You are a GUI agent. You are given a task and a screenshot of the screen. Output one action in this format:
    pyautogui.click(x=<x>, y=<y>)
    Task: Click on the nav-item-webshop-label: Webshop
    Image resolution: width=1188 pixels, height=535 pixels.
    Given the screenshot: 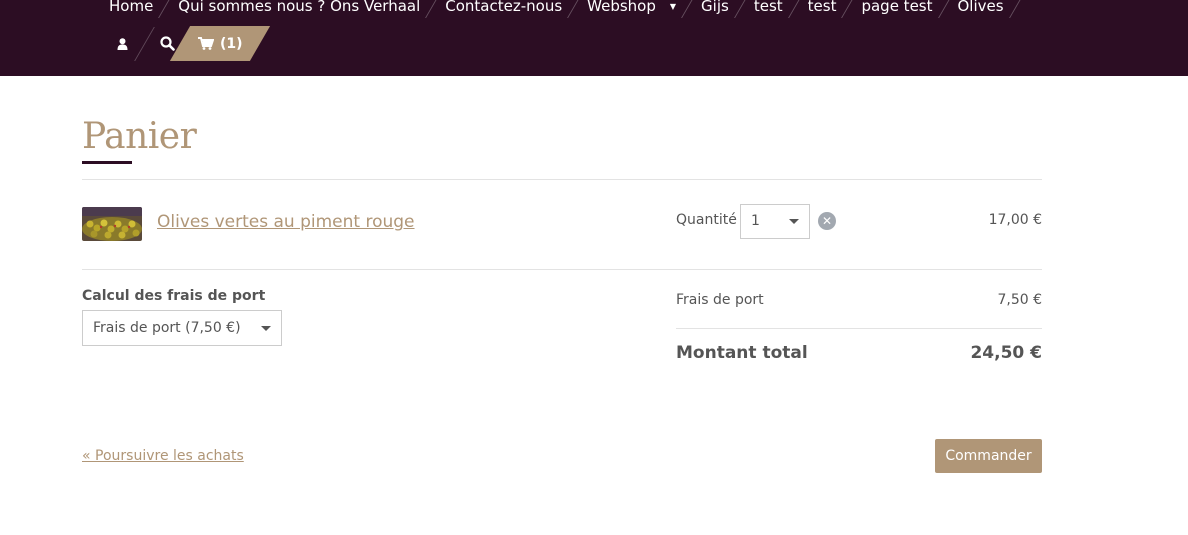 What is the action you would take?
    pyautogui.click(x=621, y=7)
    